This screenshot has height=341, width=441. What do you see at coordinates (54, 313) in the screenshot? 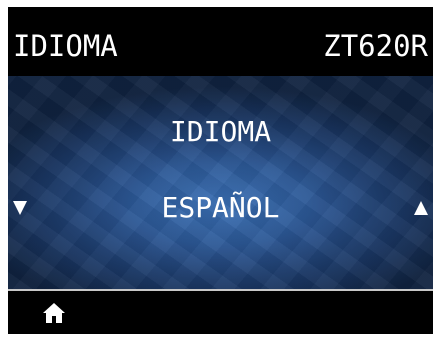
I see `home-icon` at bounding box center [54, 313].